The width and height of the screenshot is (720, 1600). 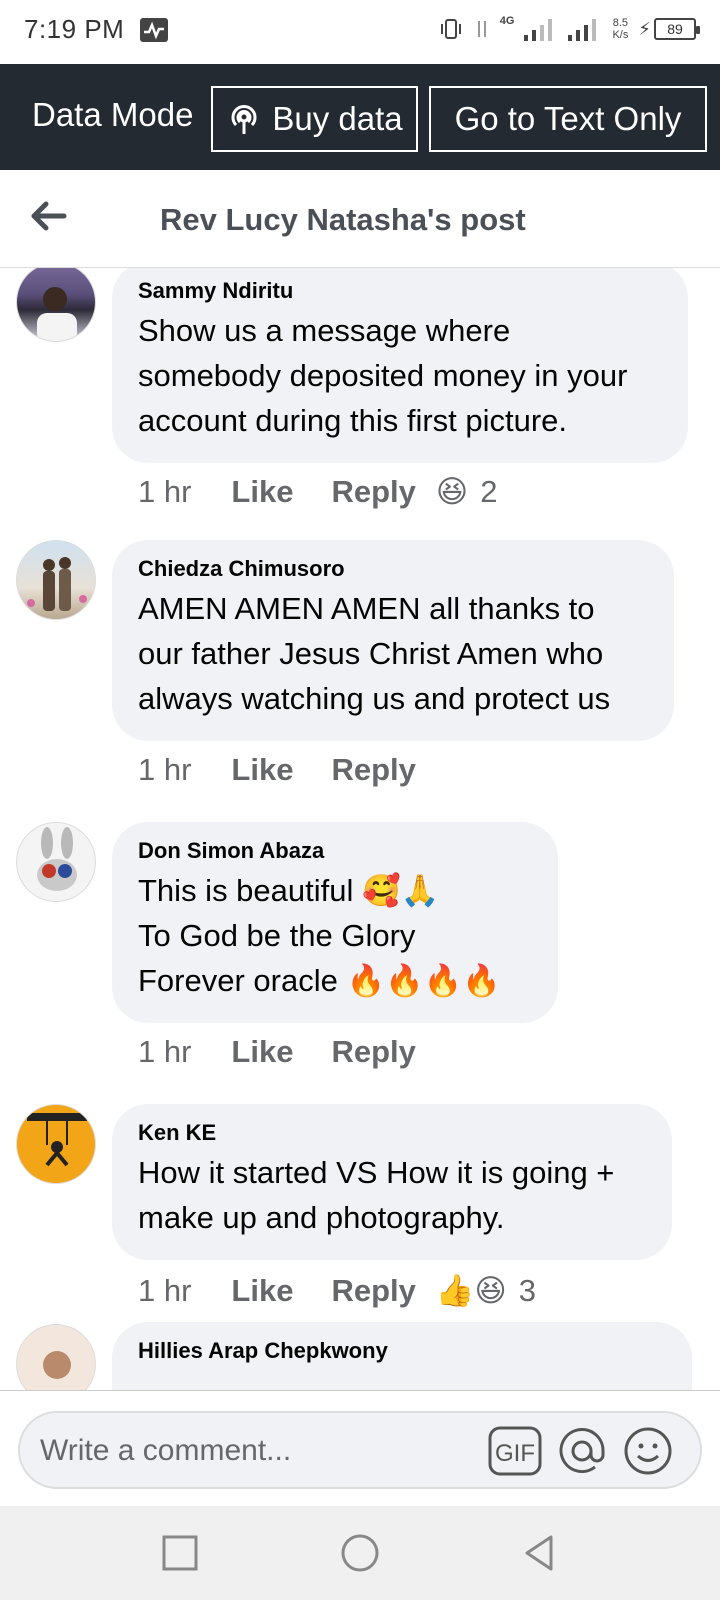 I want to click on comment-composer: GIF, so click(x=360, y=1448).